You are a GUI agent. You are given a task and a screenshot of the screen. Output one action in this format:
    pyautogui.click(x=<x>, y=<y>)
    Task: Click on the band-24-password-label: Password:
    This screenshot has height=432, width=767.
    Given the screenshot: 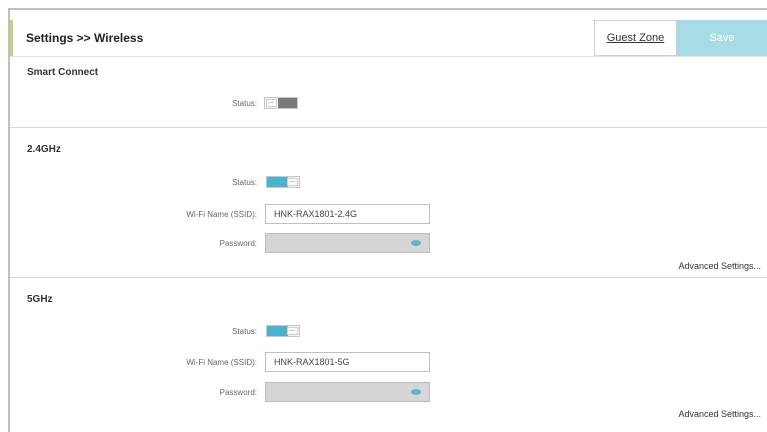 What is the action you would take?
    pyautogui.click(x=238, y=243)
    